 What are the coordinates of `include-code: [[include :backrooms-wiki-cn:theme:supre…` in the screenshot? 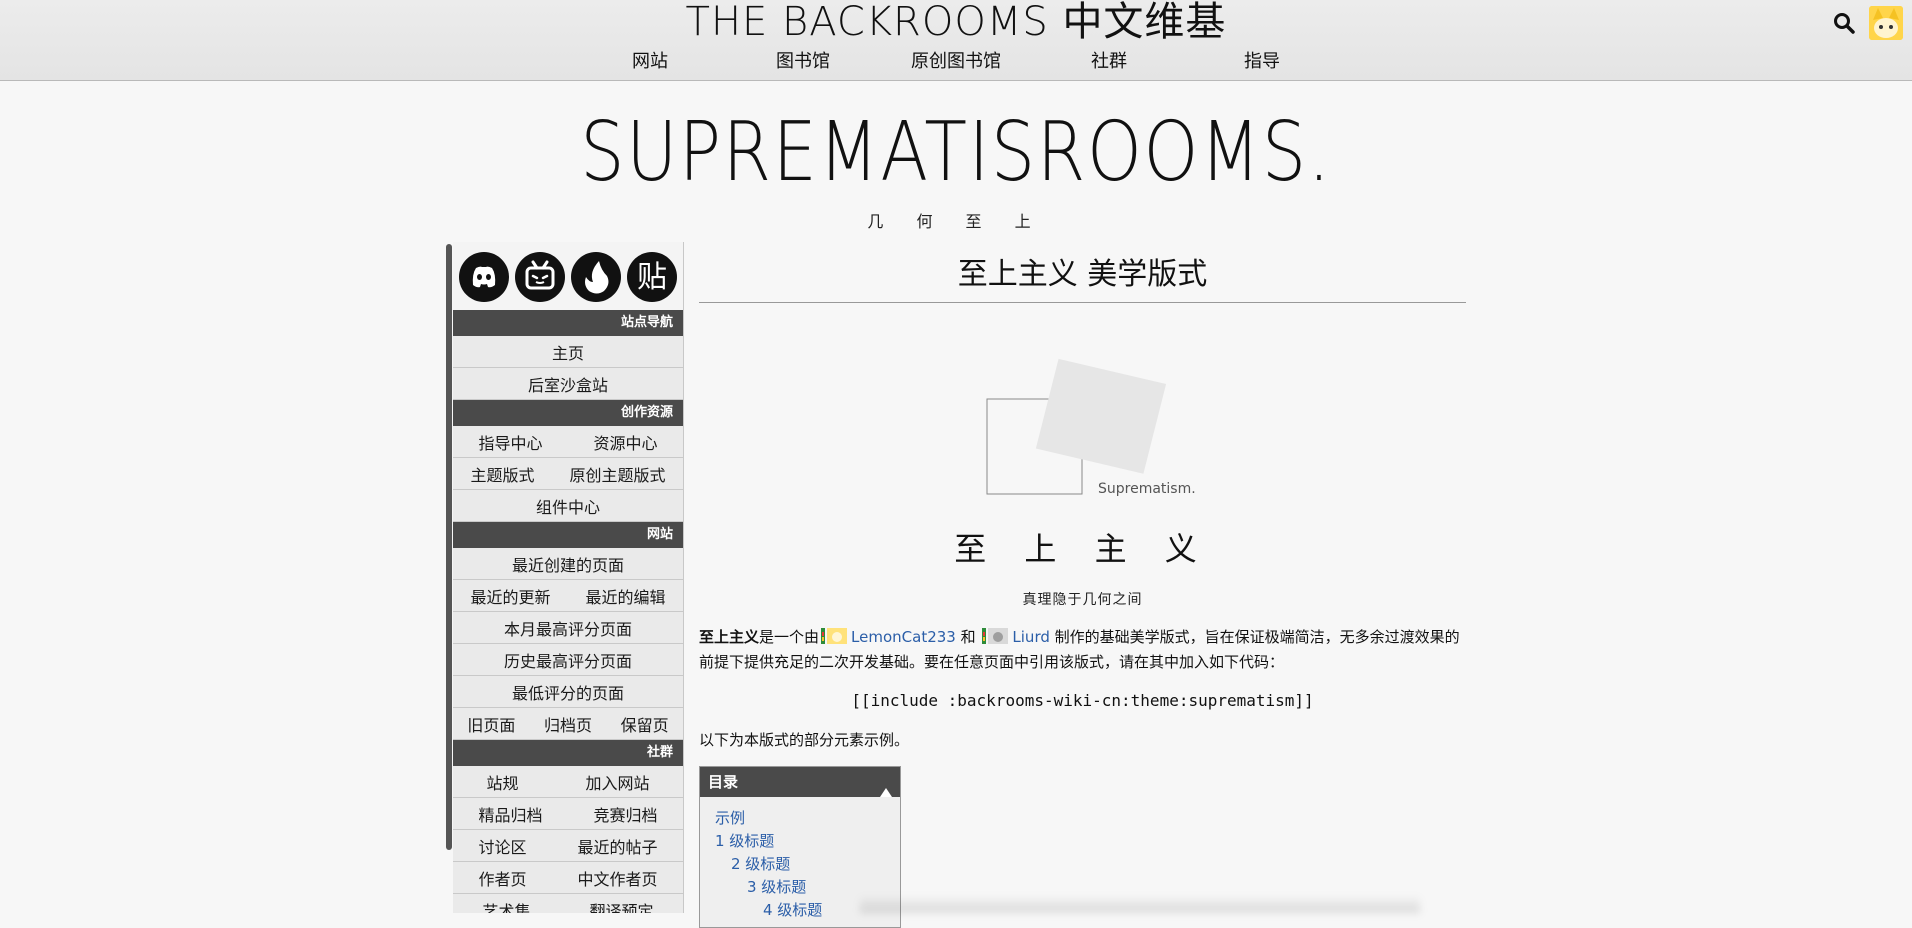 It's located at (1082, 700).